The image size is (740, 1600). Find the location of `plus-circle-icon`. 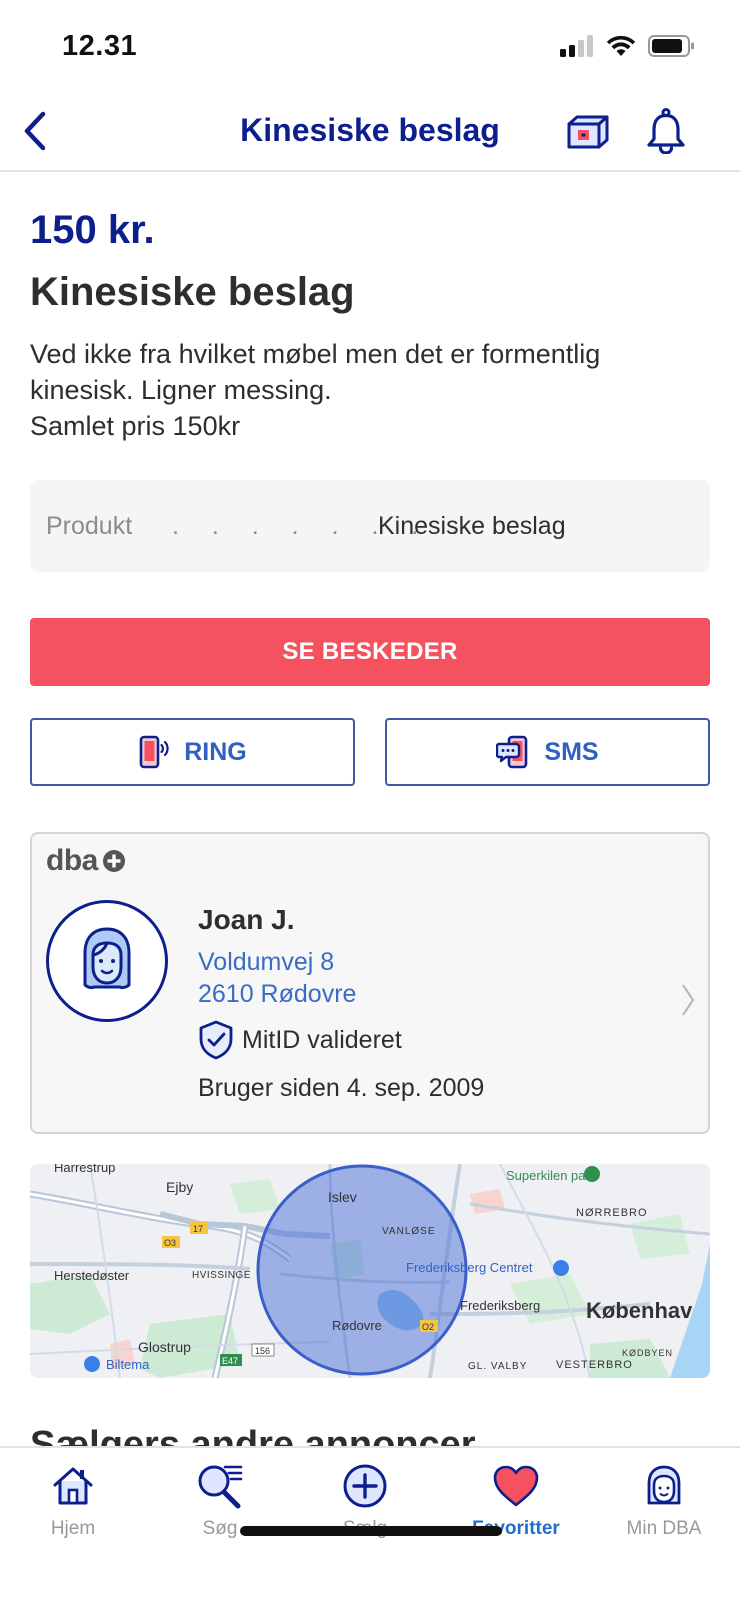

plus-circle-icon is located at coordinates (365, 1486).